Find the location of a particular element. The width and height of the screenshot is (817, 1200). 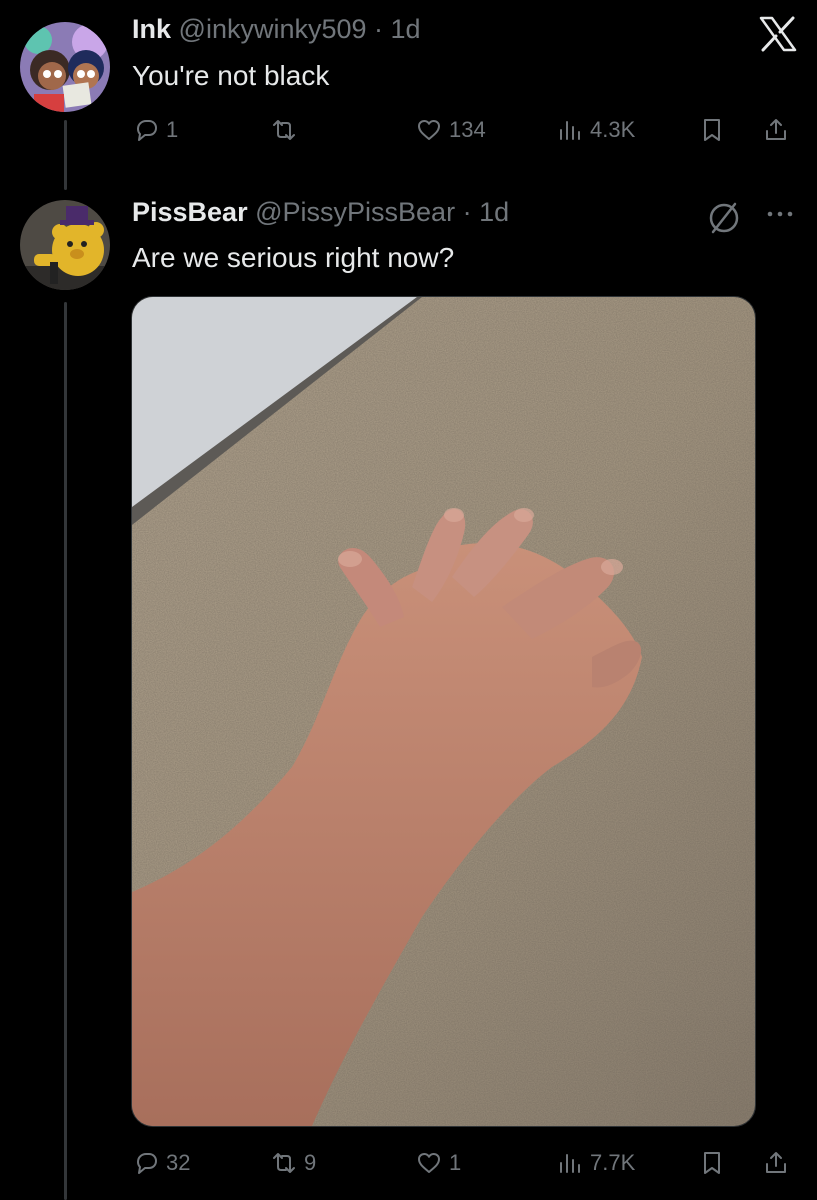

tweet-header: Ink @inkywinky509 · 1d is located at coordinates (276, 29).